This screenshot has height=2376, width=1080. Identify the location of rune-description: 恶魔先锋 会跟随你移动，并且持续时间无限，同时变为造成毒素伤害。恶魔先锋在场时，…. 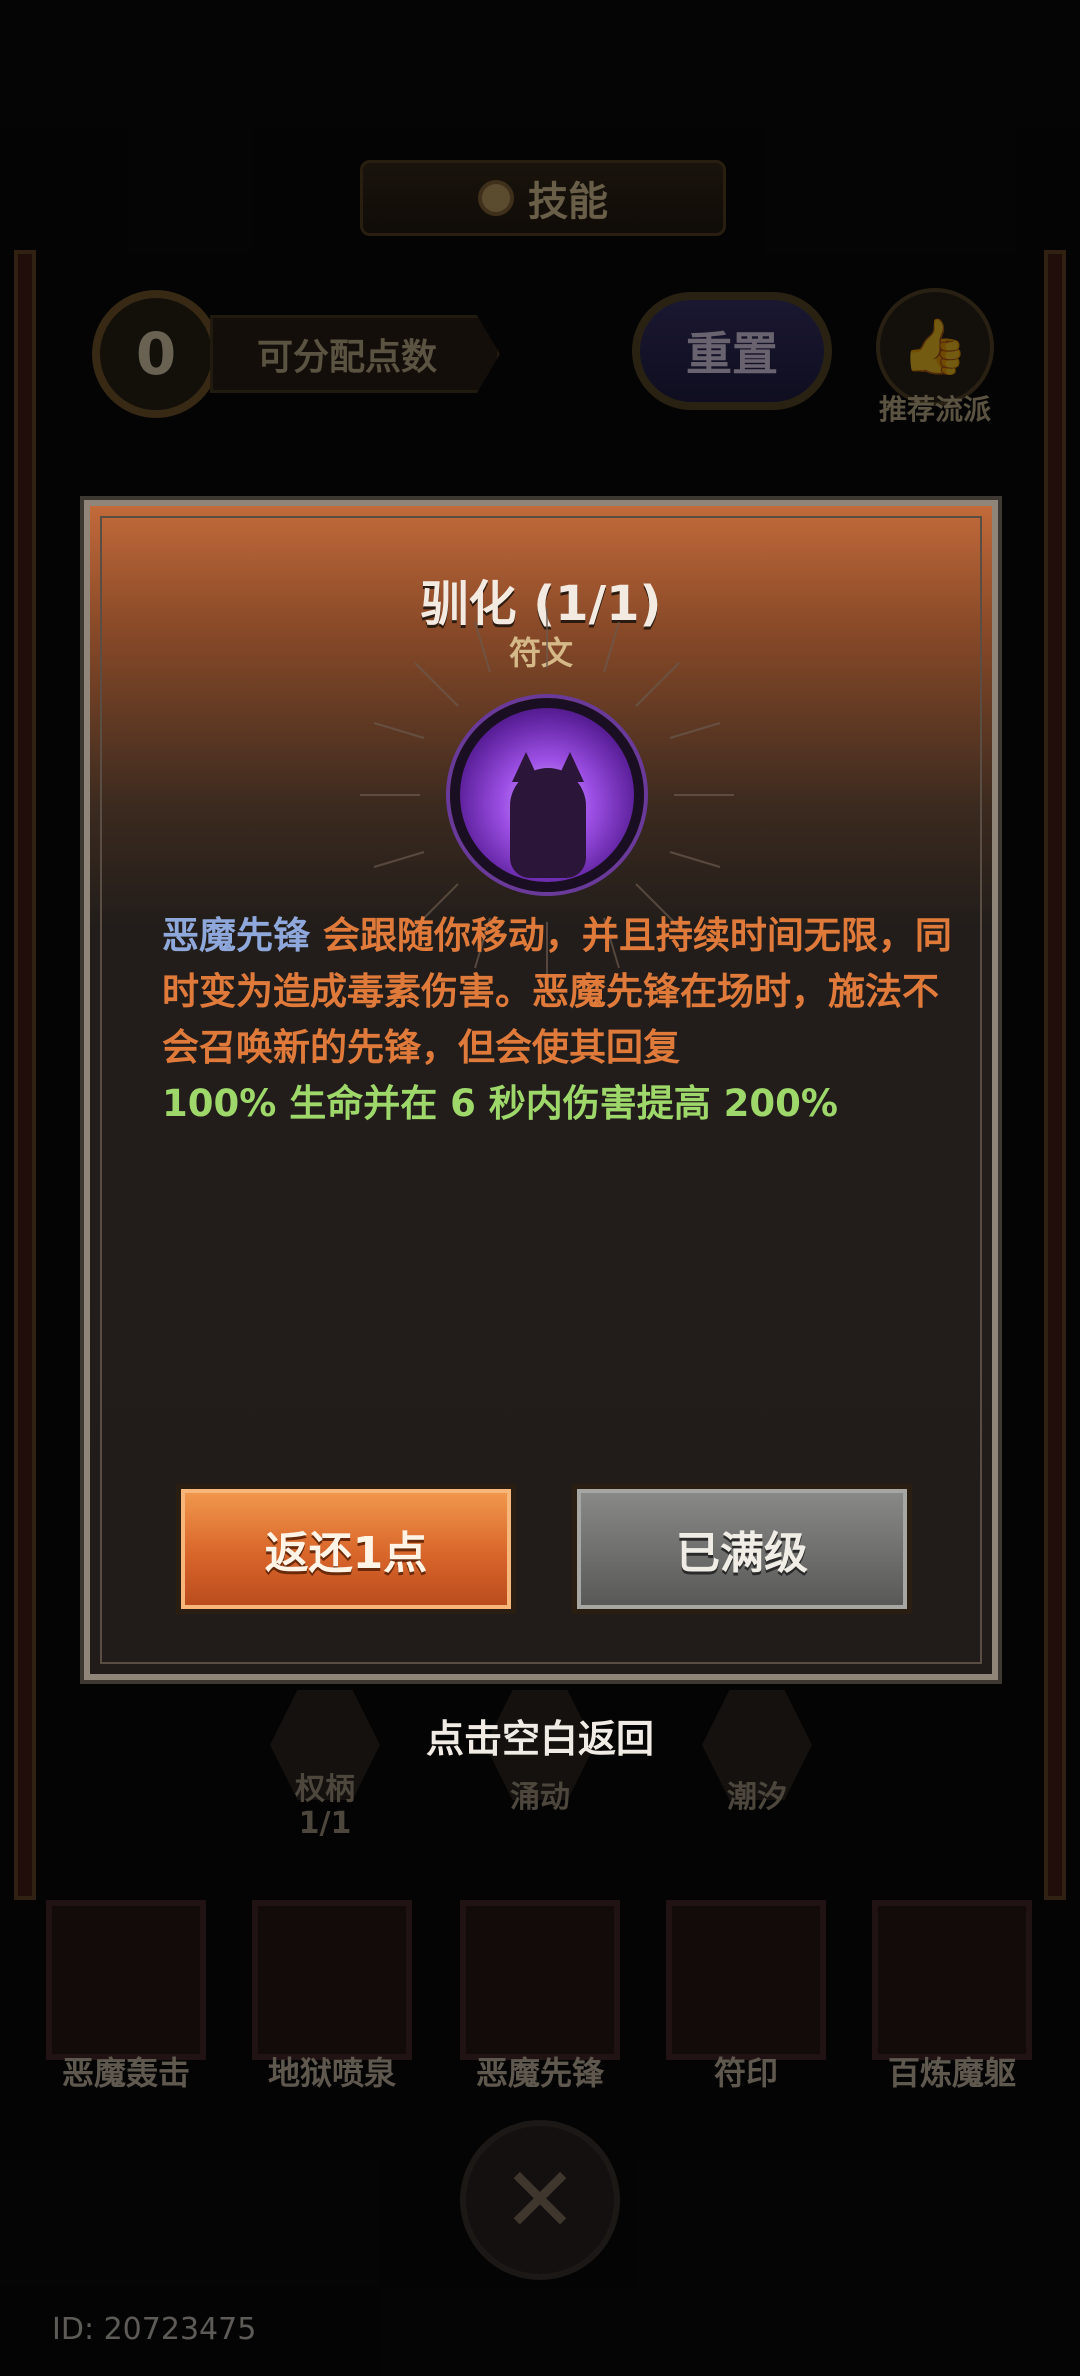
(557, 1019).